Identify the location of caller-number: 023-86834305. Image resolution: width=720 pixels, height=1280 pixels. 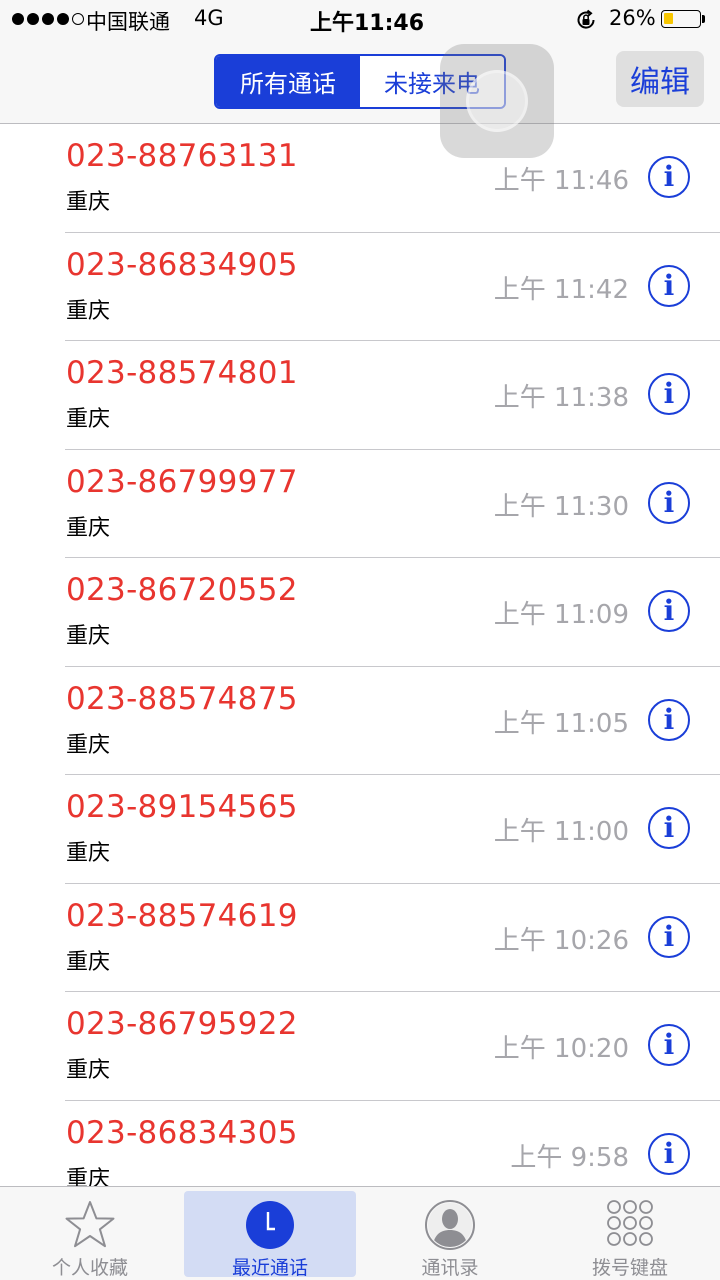
(182, 1132).